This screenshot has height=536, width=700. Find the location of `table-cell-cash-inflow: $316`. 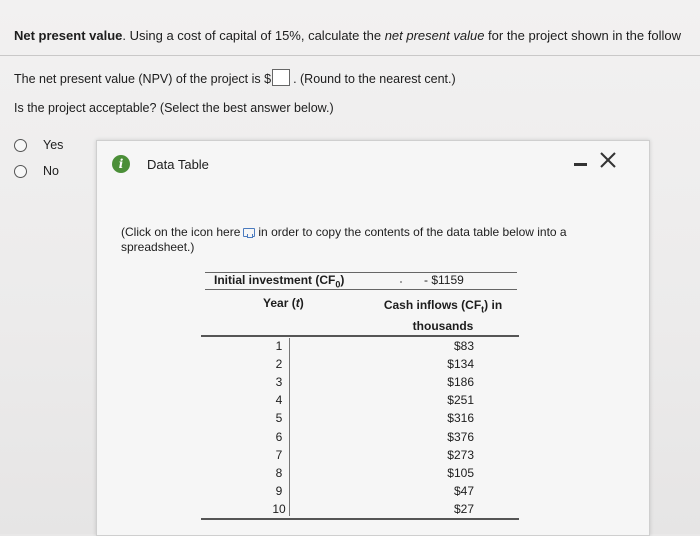

table-cell-cash-inflow: $316 is located at coordinates (460, 418).